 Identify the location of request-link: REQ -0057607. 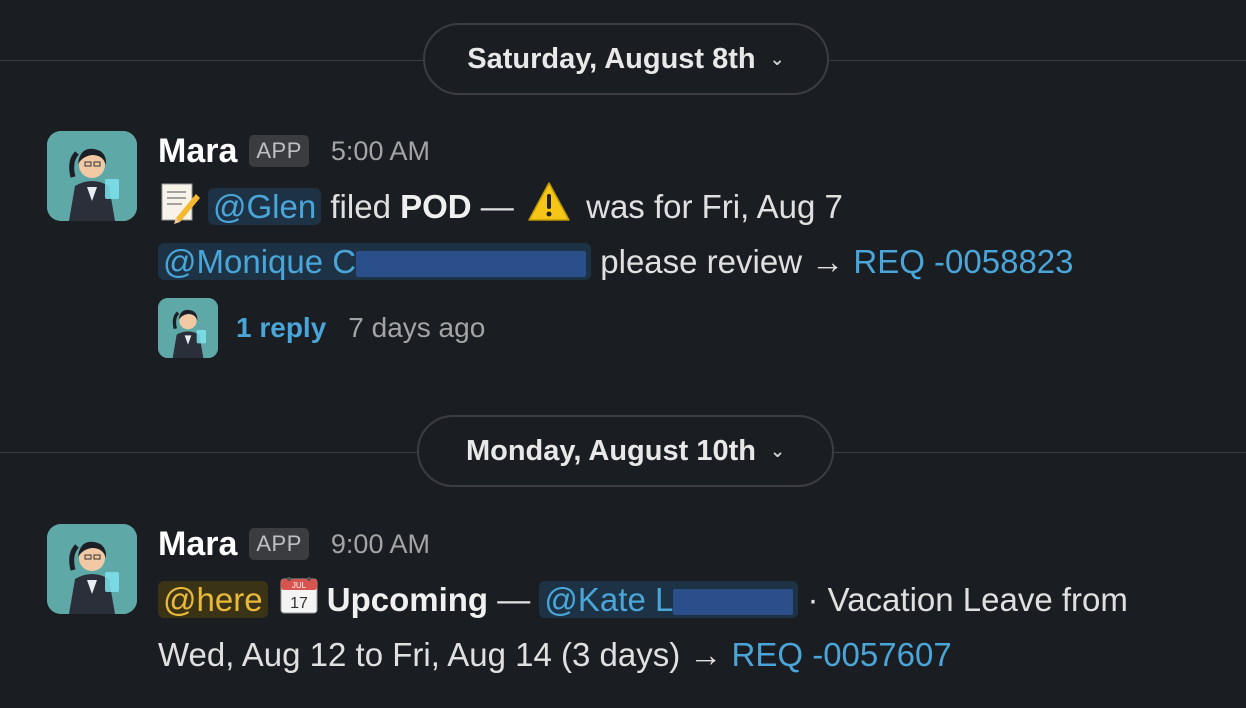
(842, 654).